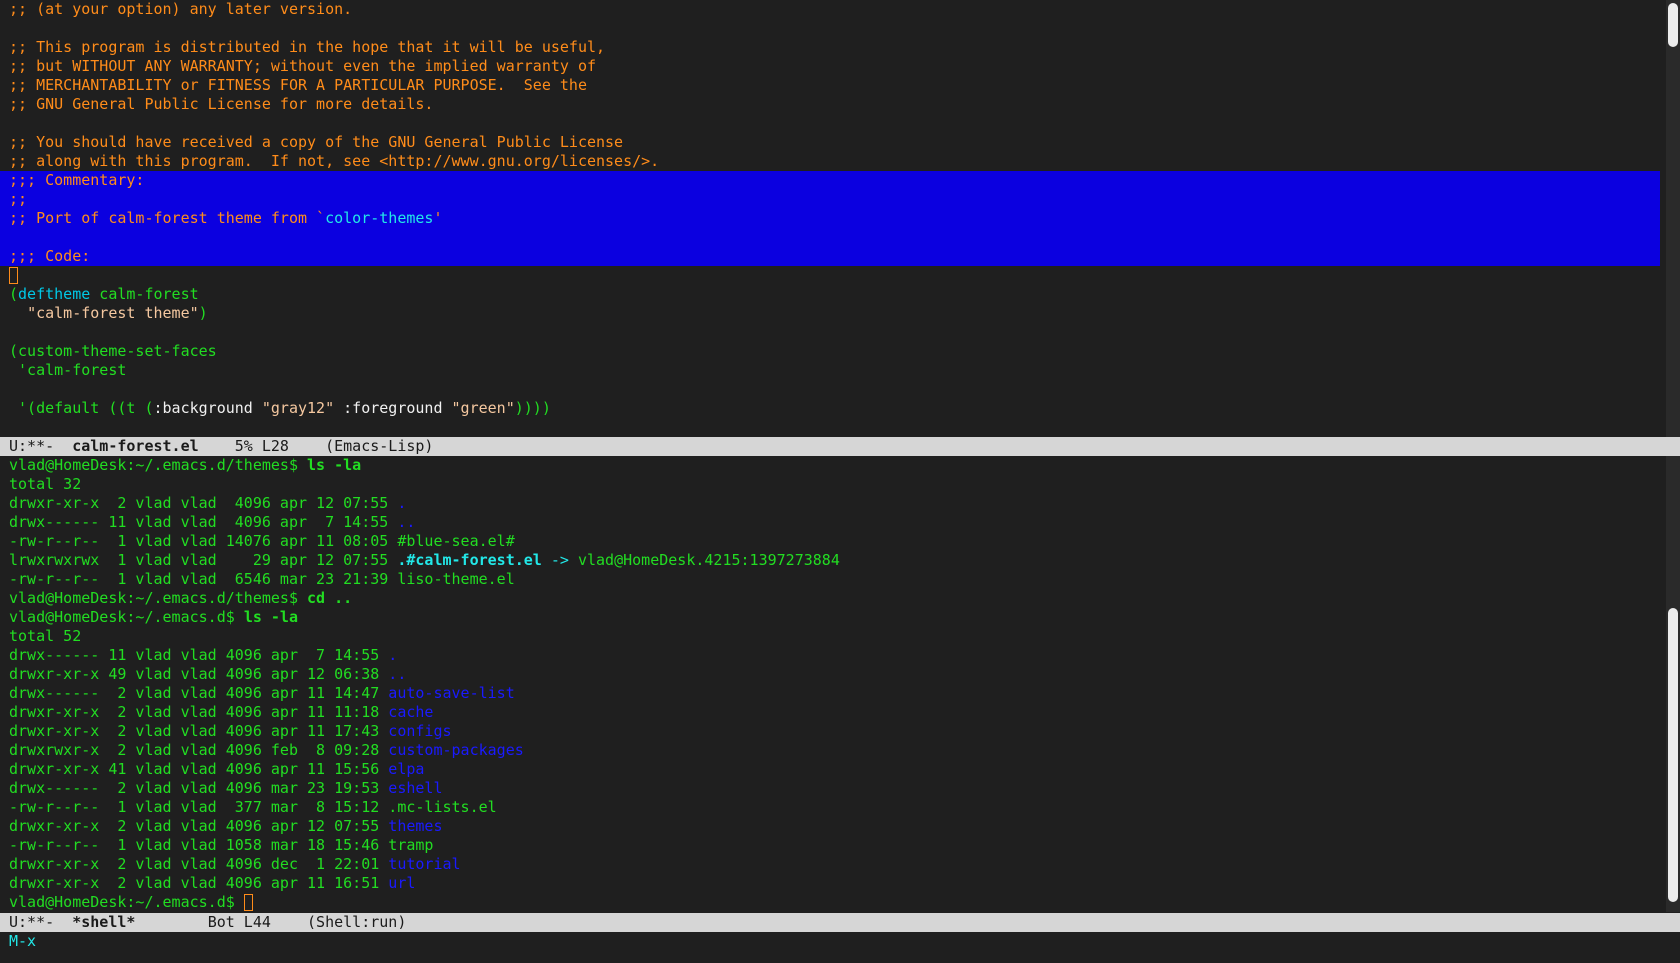  What do you see at coordinates (181, 9) in the screenshot?
I see `comment-line: ;; (at your option) any later version.` at bounding box center [181, 9].